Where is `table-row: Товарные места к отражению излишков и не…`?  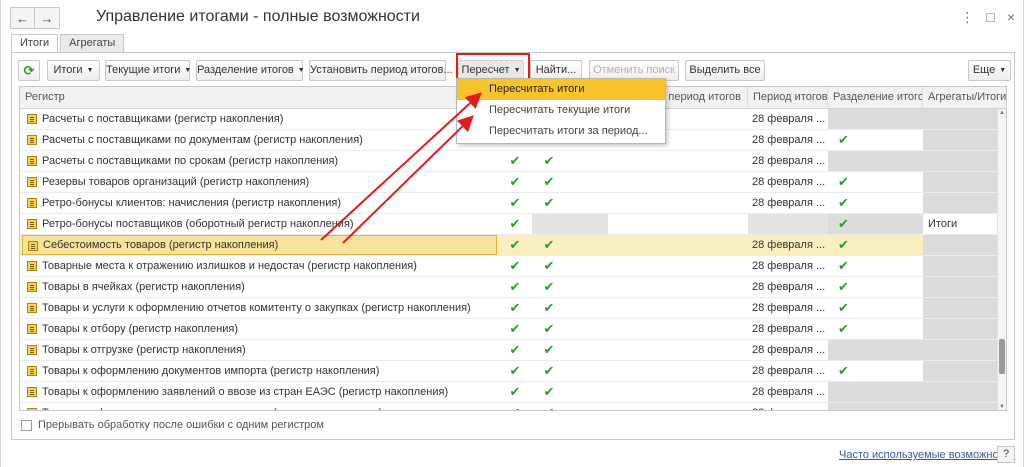 table-row: Товарные места к отражению излишков и не… is located at coordinates (513, 266).